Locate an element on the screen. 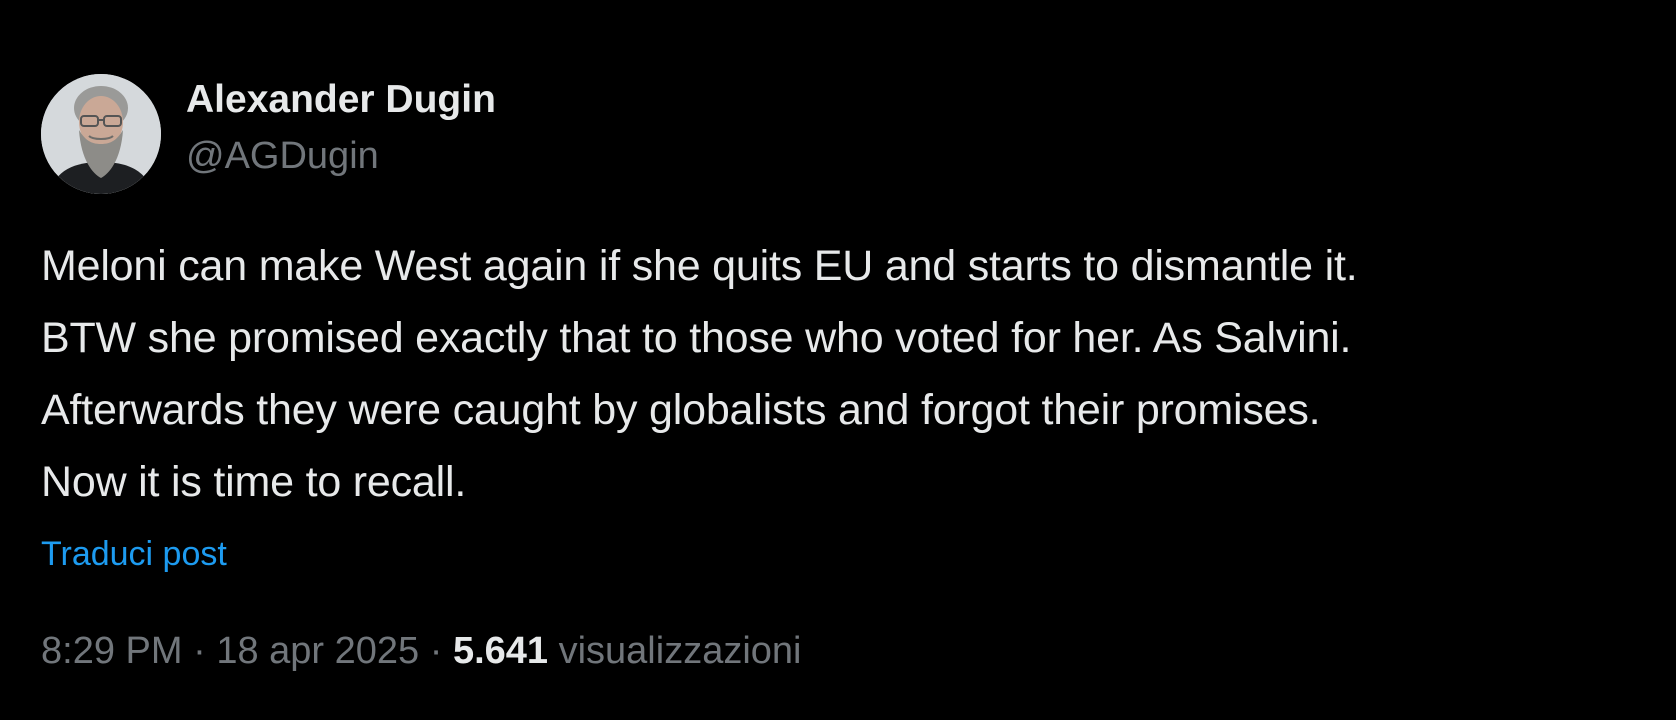 This screenshot has height=720, width=1676. avatar-portrait-icon is located at coordinates (101, 134).